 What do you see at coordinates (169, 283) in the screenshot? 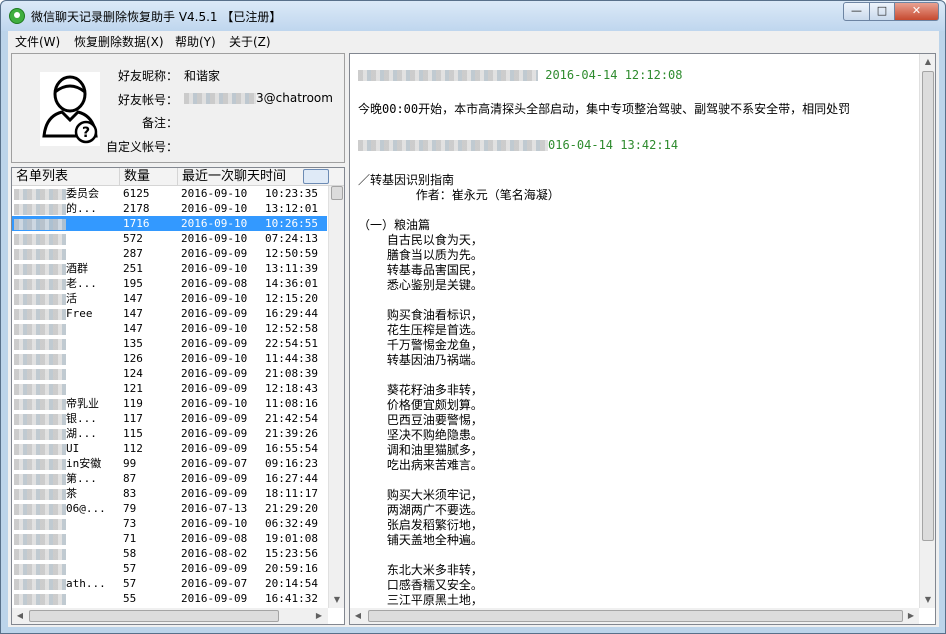
I see `contact-row: 老... 195 2016-09-08 14:36:01` at bounding box center [169, 283].